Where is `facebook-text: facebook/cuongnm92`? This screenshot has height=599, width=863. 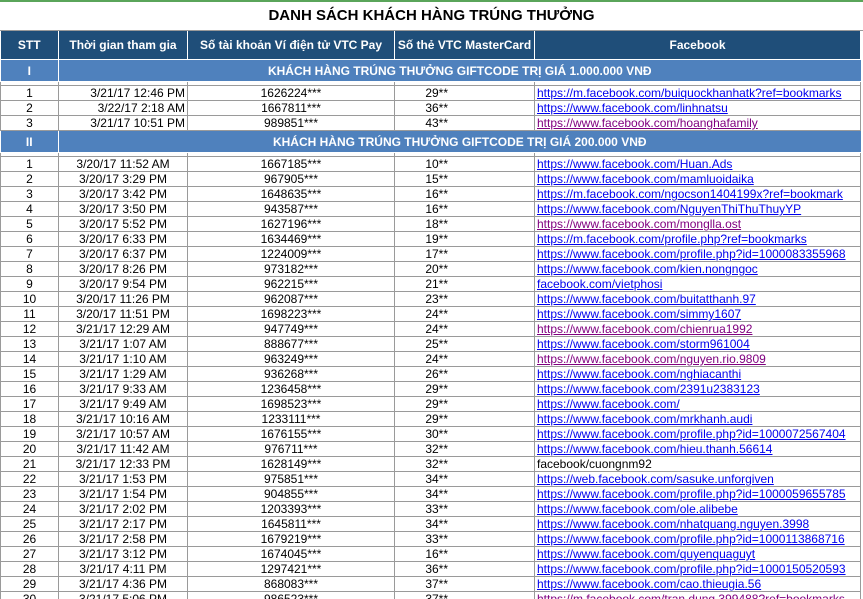
facebook-text: facebook/cuongnm92 is located at coordinates (594, 464).